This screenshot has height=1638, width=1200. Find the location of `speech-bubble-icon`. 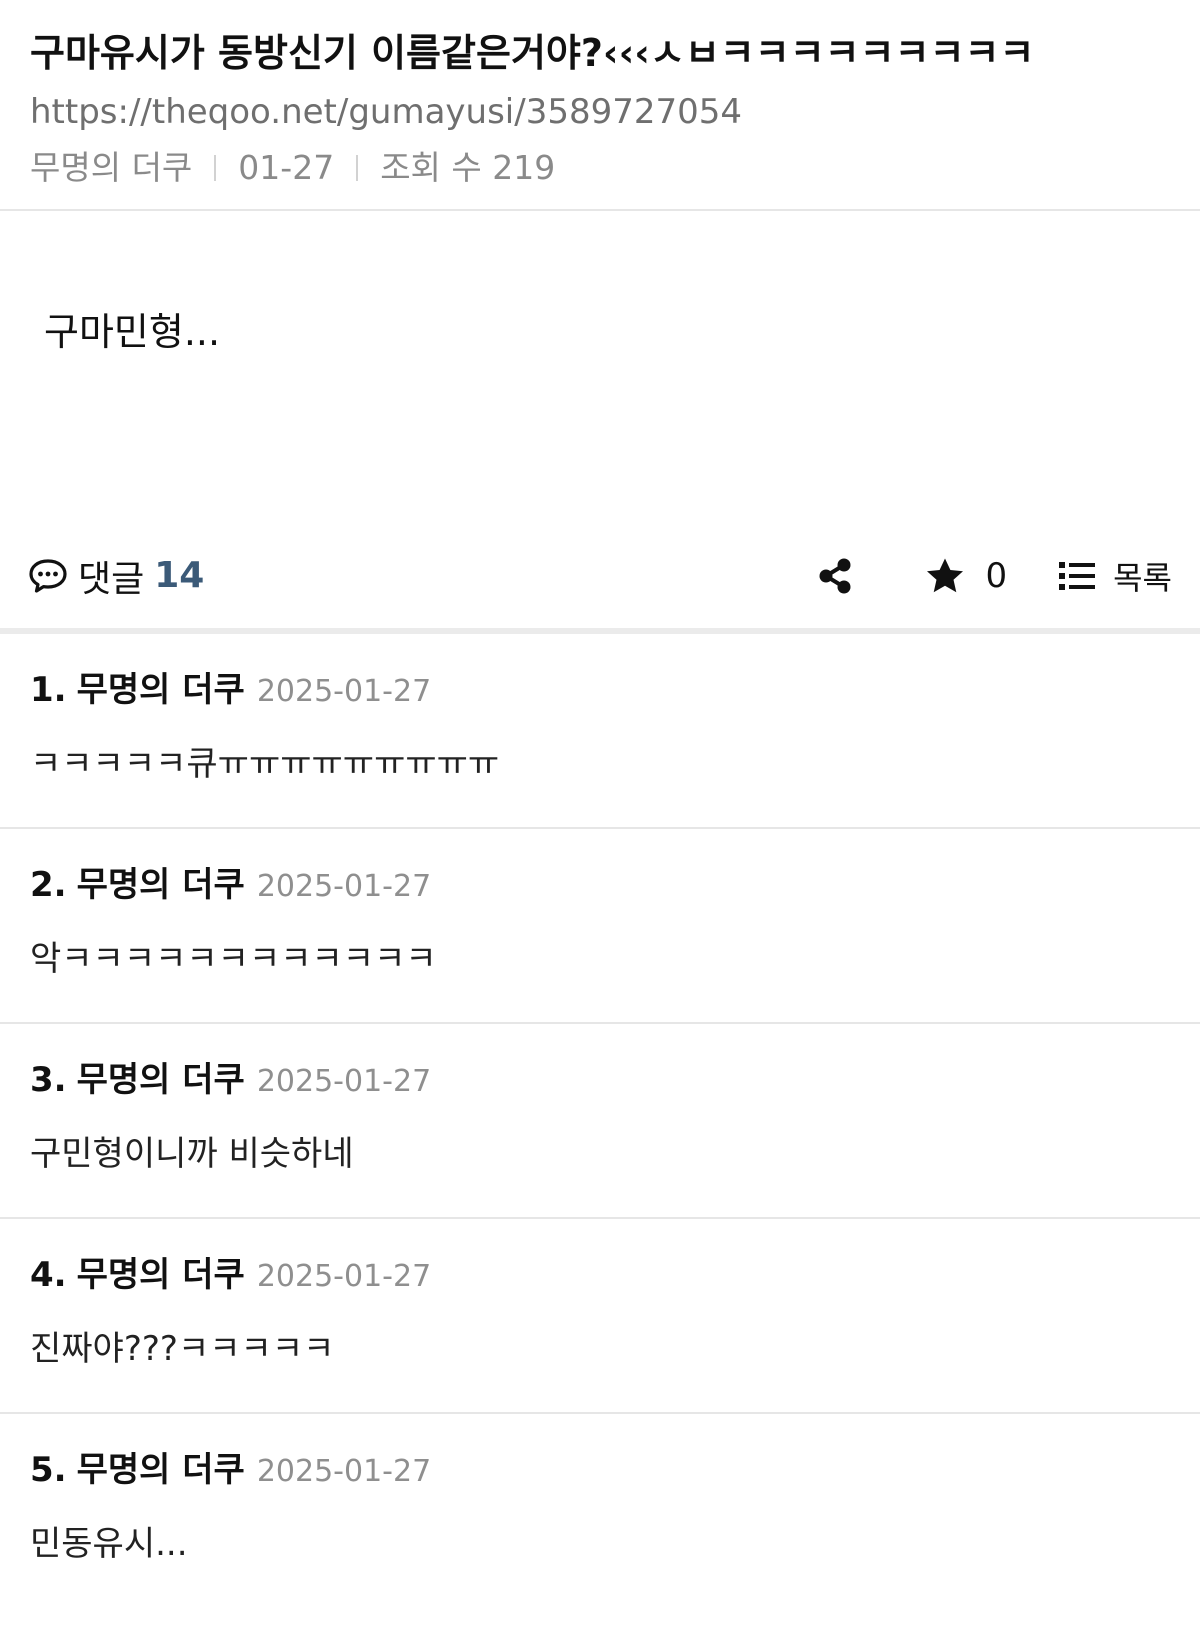

speech-bubble-icon is located at coordinates (48, 576).